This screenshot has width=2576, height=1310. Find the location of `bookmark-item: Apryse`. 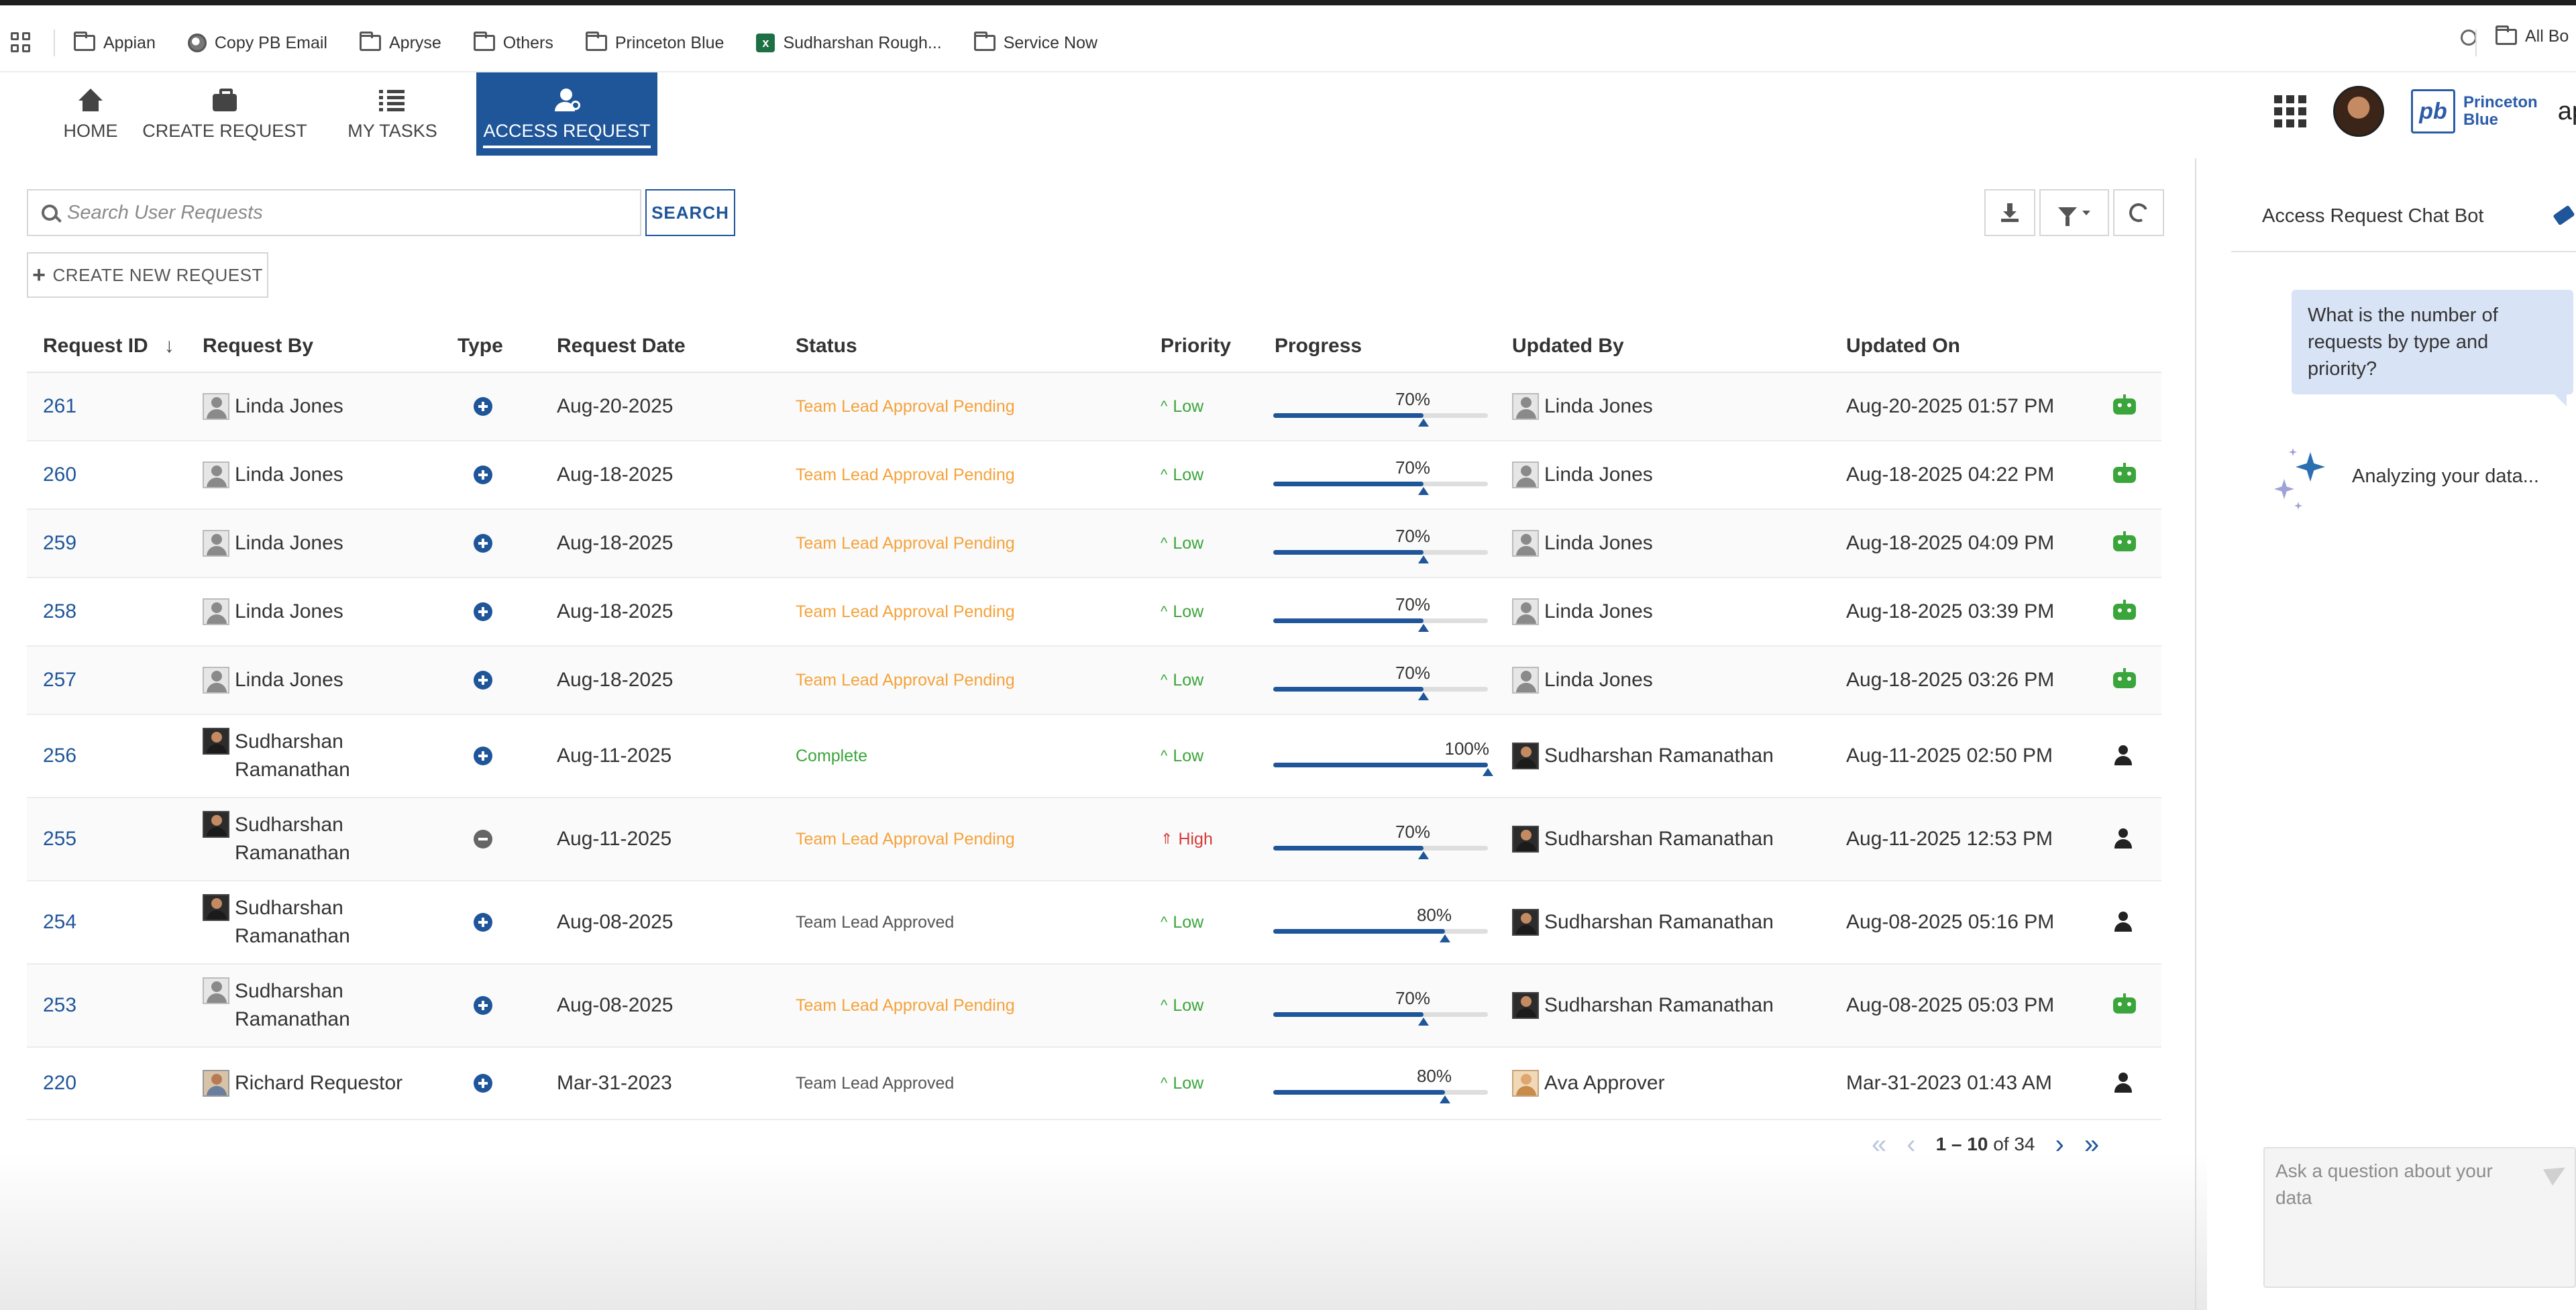

bookmark-item: Apryse is located at coordinates (400, 42).